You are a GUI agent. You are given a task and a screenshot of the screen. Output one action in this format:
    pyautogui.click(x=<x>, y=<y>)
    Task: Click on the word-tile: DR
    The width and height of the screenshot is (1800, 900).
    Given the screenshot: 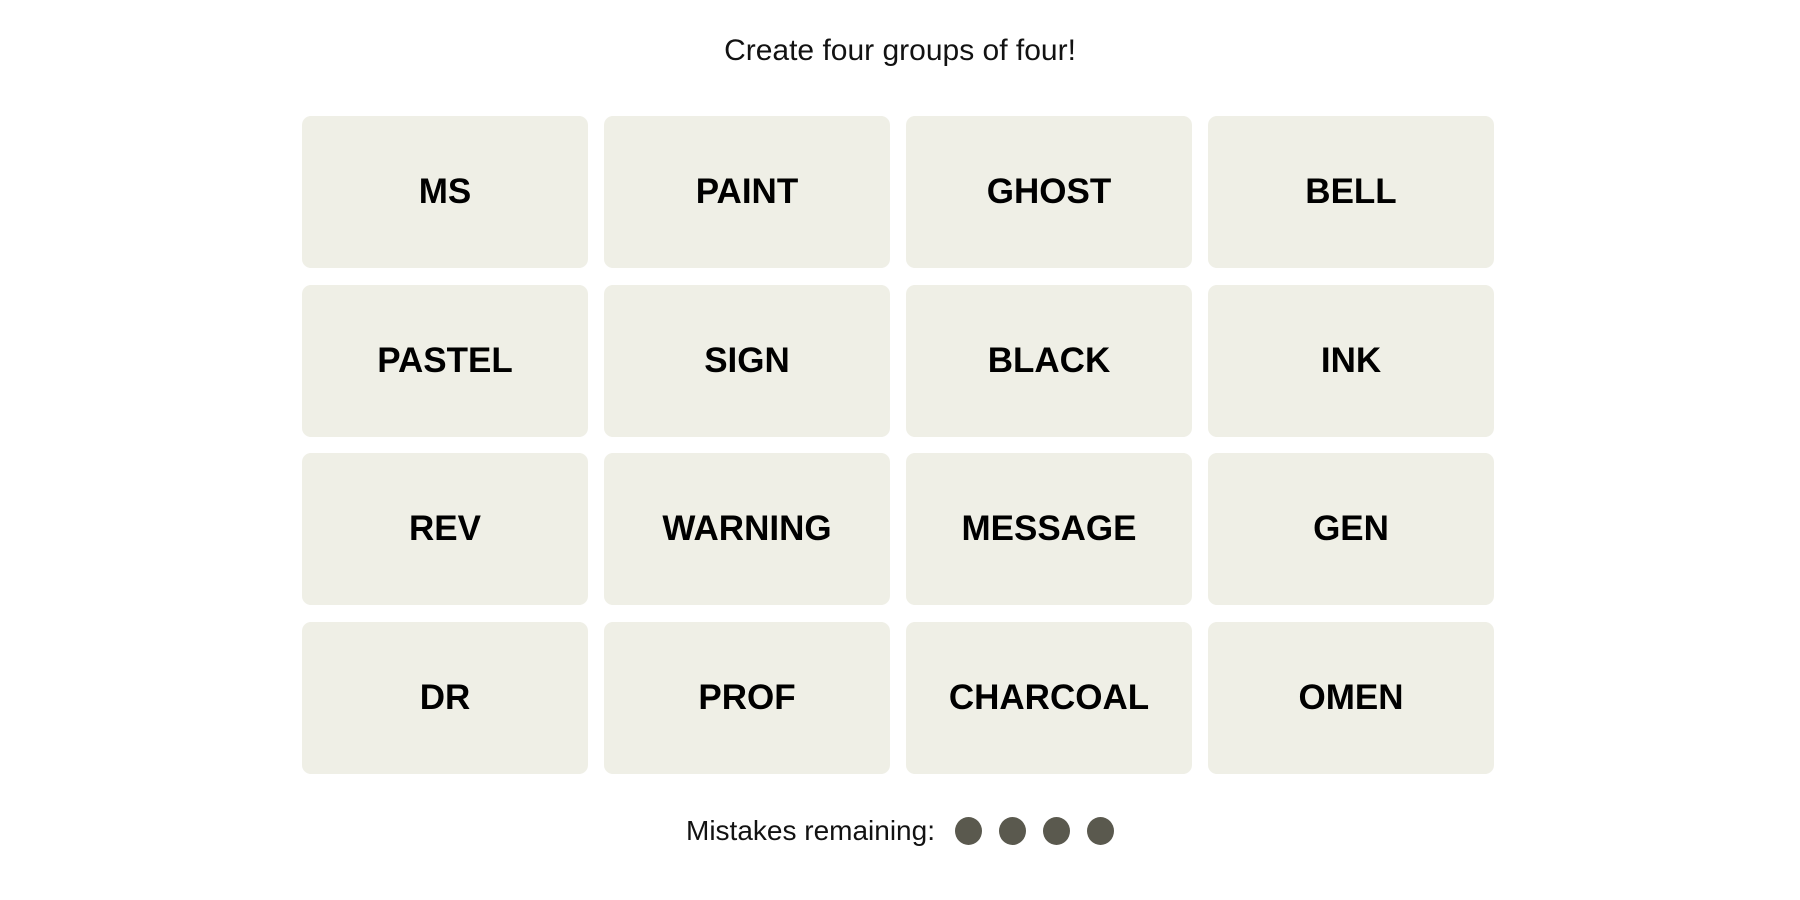 What is the action you would take?
    pyautogui.click(x=445, y=697)
    